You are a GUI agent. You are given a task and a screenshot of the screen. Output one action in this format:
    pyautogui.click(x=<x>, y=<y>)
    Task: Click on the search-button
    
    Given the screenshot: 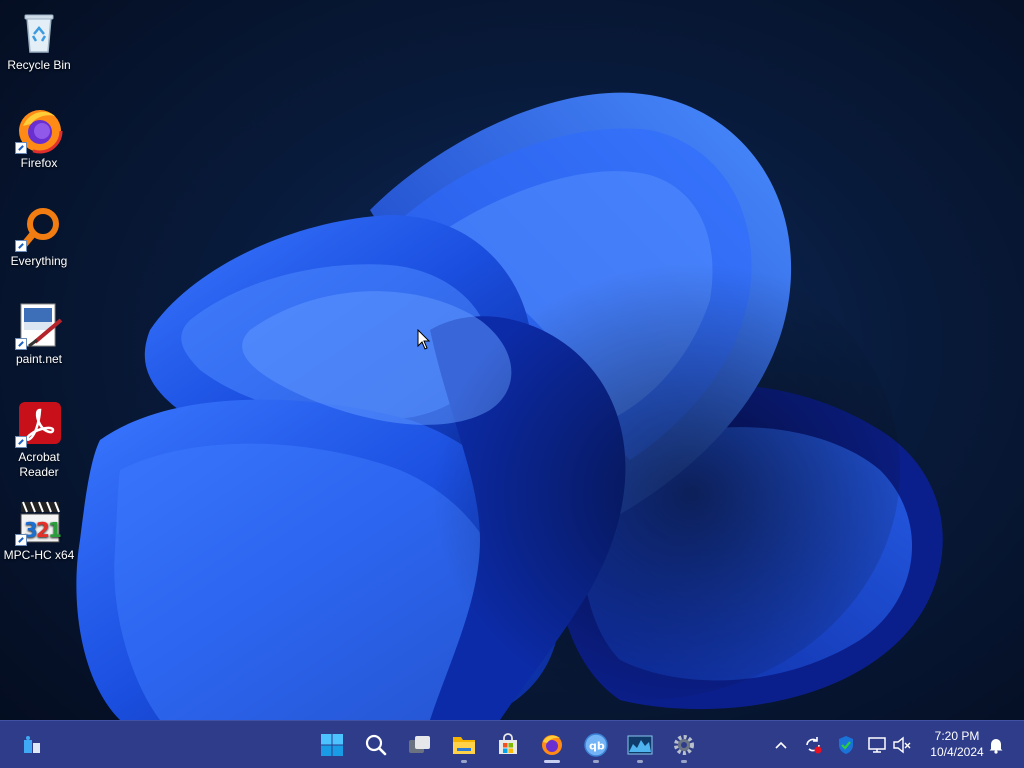 What is the action you would take?
    pyautogui.click(x=376, y=745)
    